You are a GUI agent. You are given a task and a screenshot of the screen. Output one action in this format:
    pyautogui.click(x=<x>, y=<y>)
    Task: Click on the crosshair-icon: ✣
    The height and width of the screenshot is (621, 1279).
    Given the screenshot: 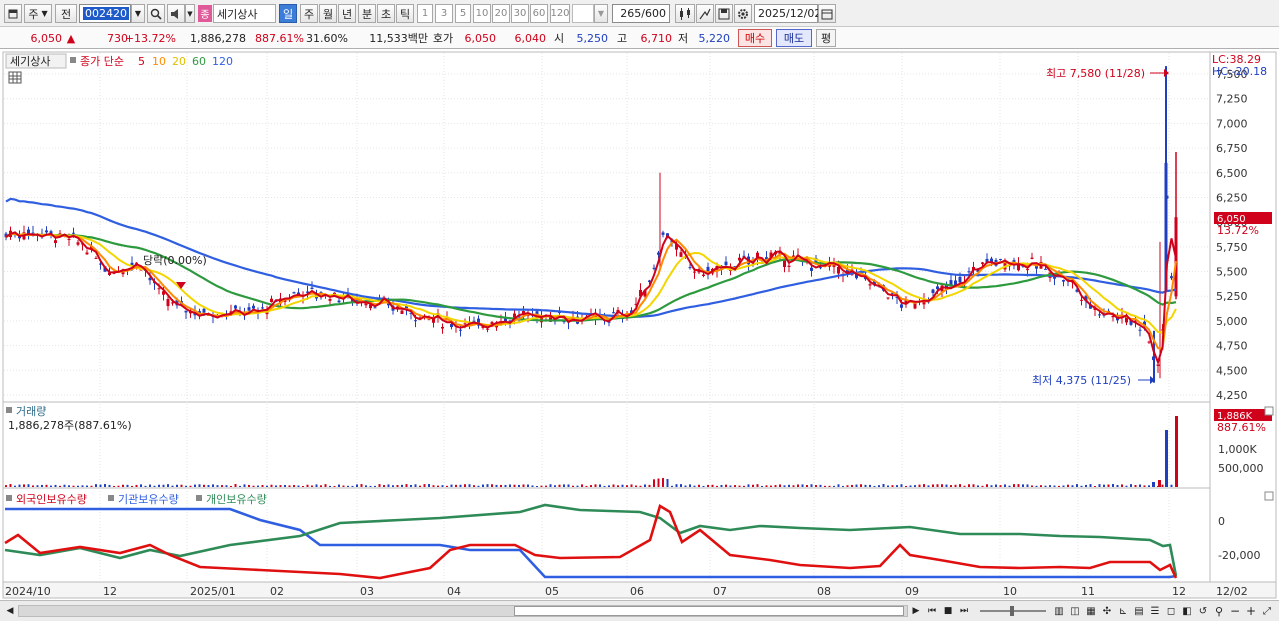 What is the action you would take?
    pyautogui.click(x=1107, y=611)
    